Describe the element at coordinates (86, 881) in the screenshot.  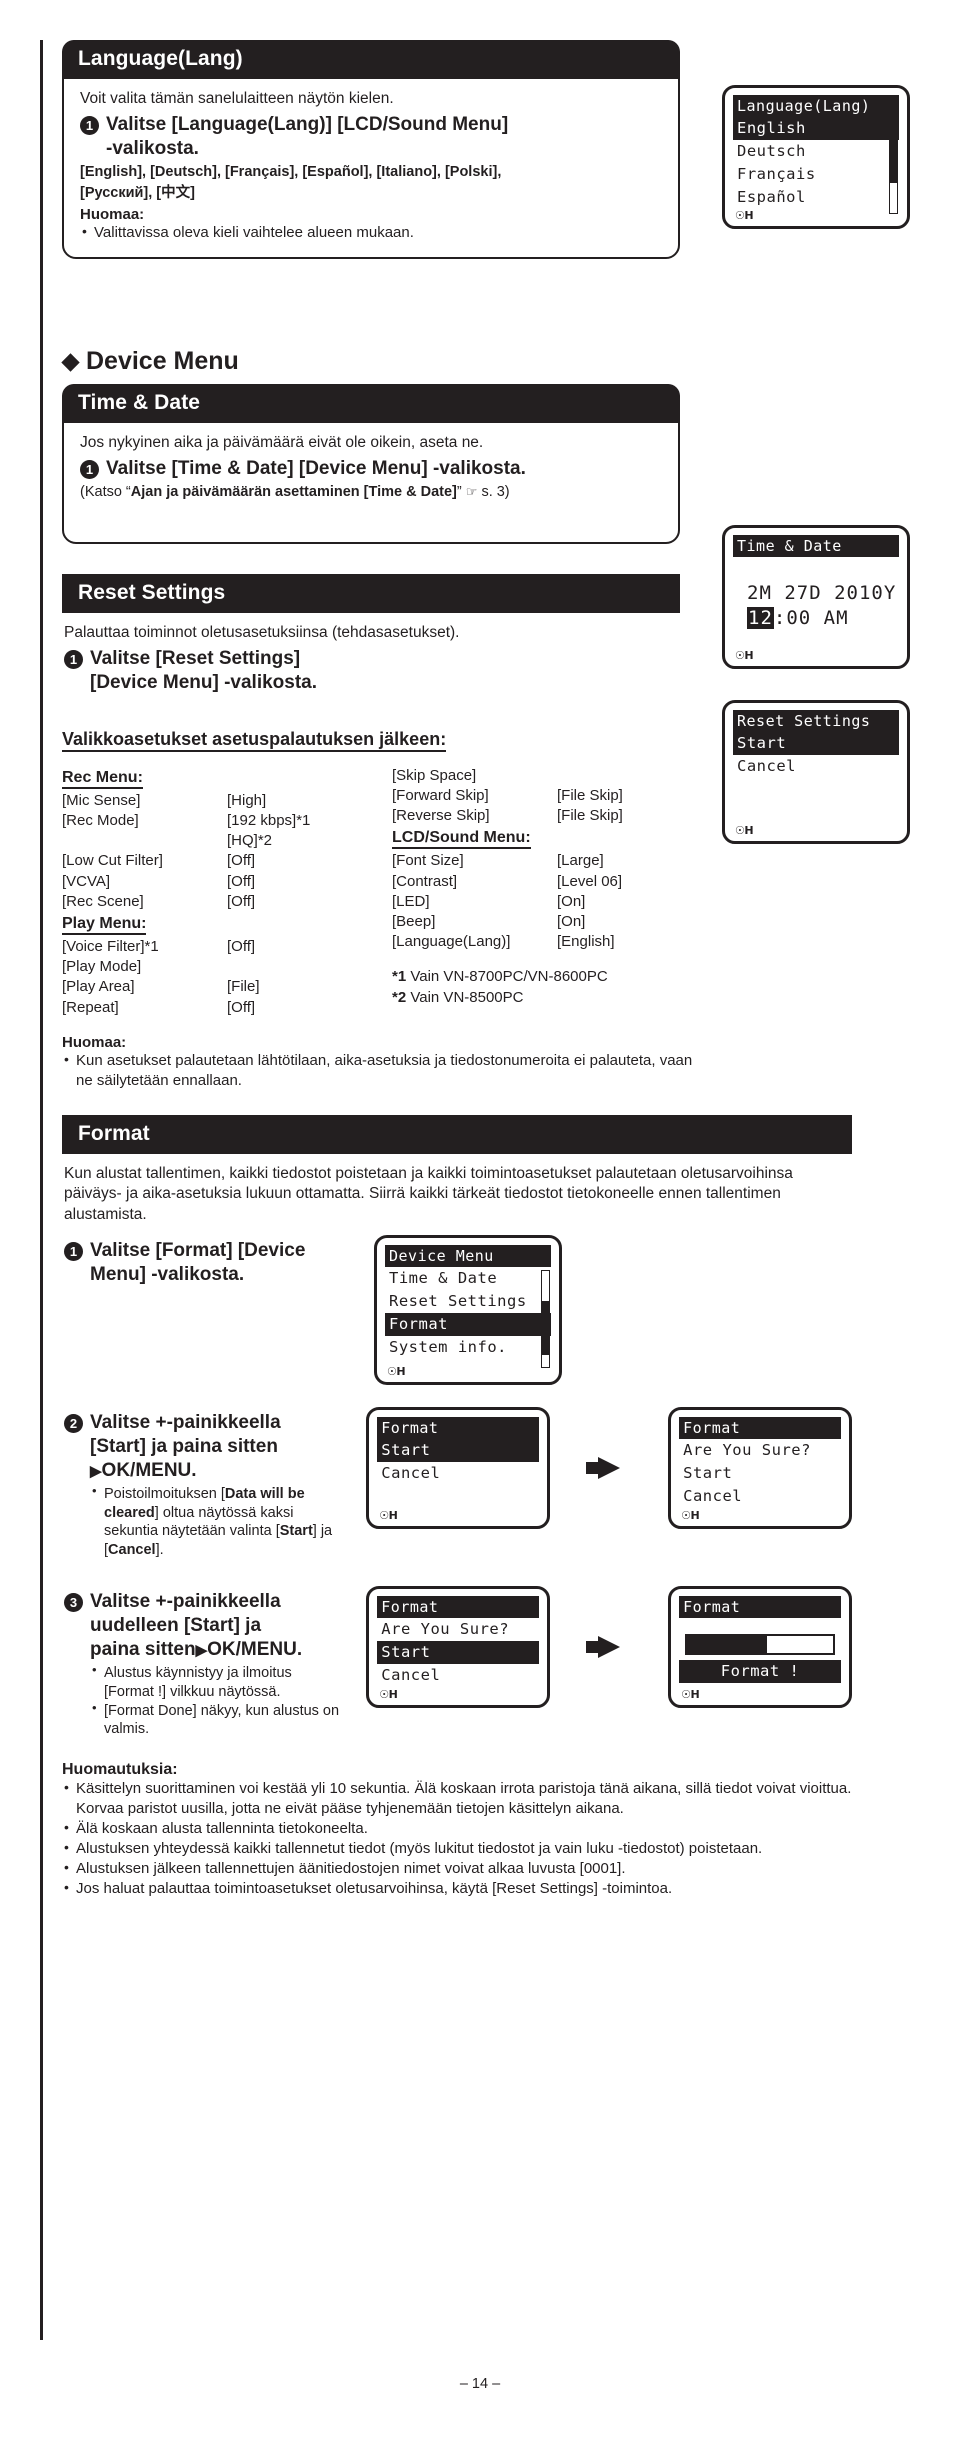
I see `setting-key: [VCVA]` at that location.